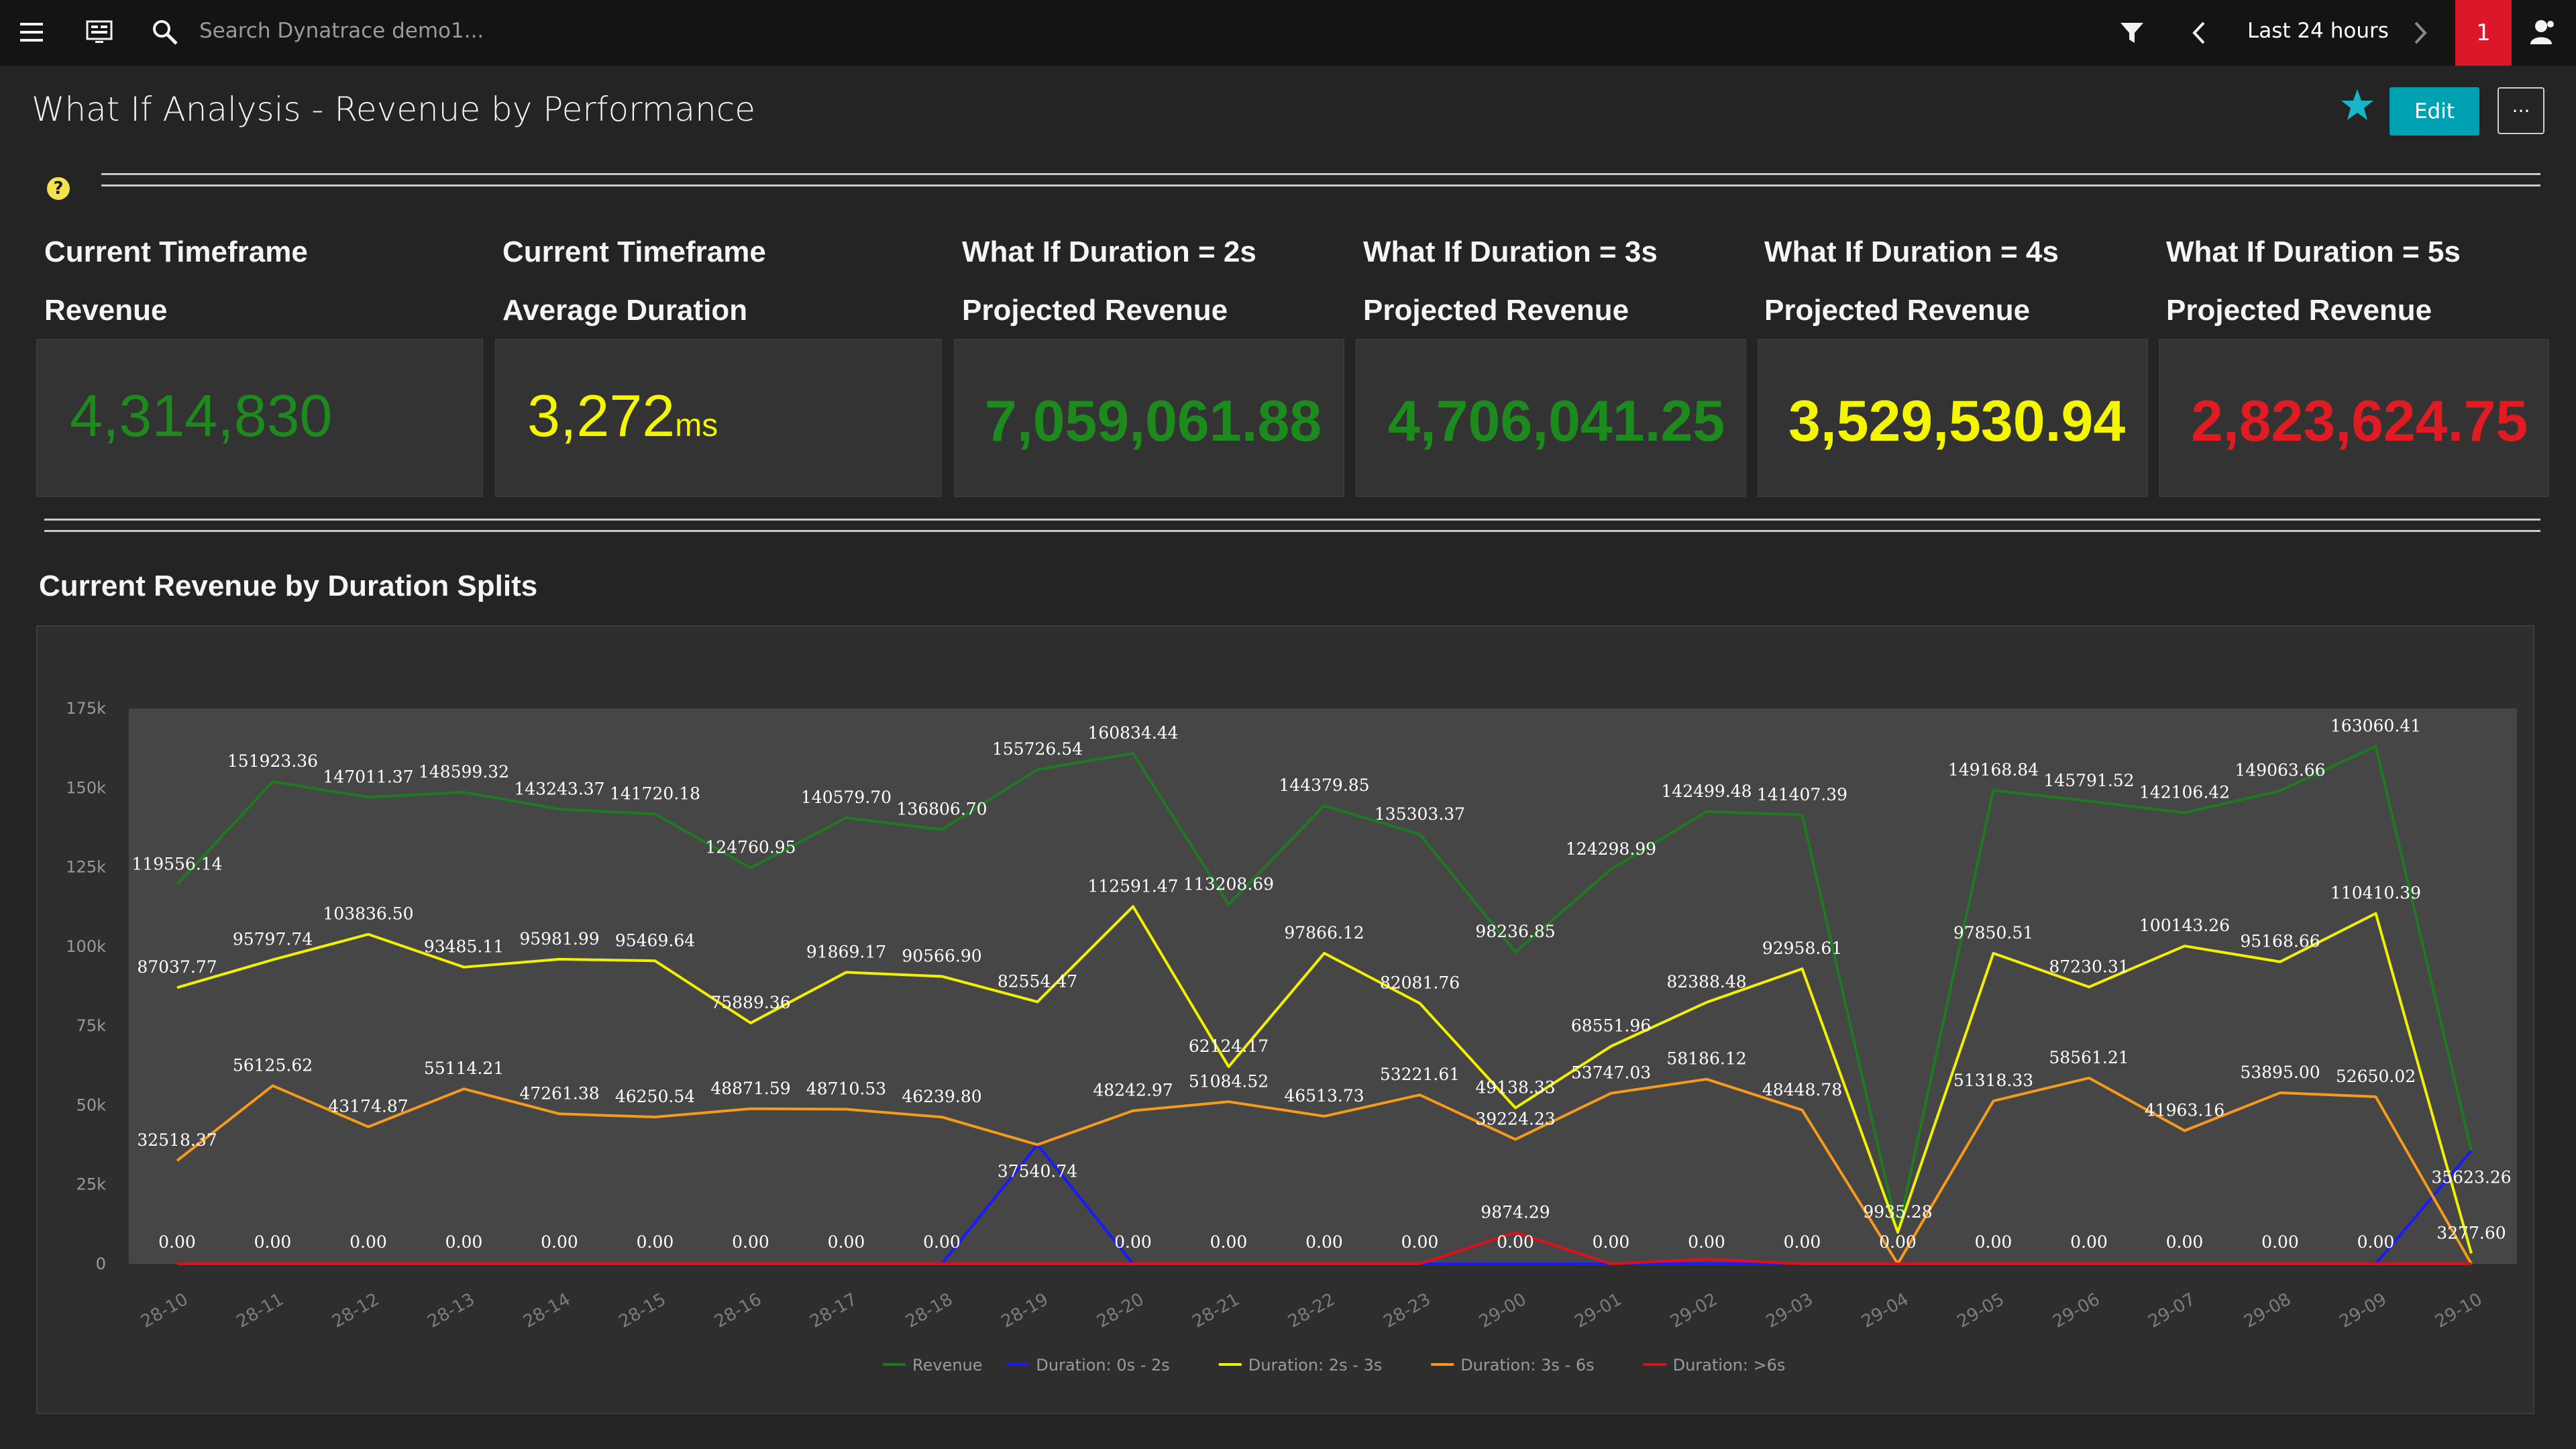 This screenshot has width=2576, height=1449. I want to click on tile-value: 4,314,830, so click(201, 415).